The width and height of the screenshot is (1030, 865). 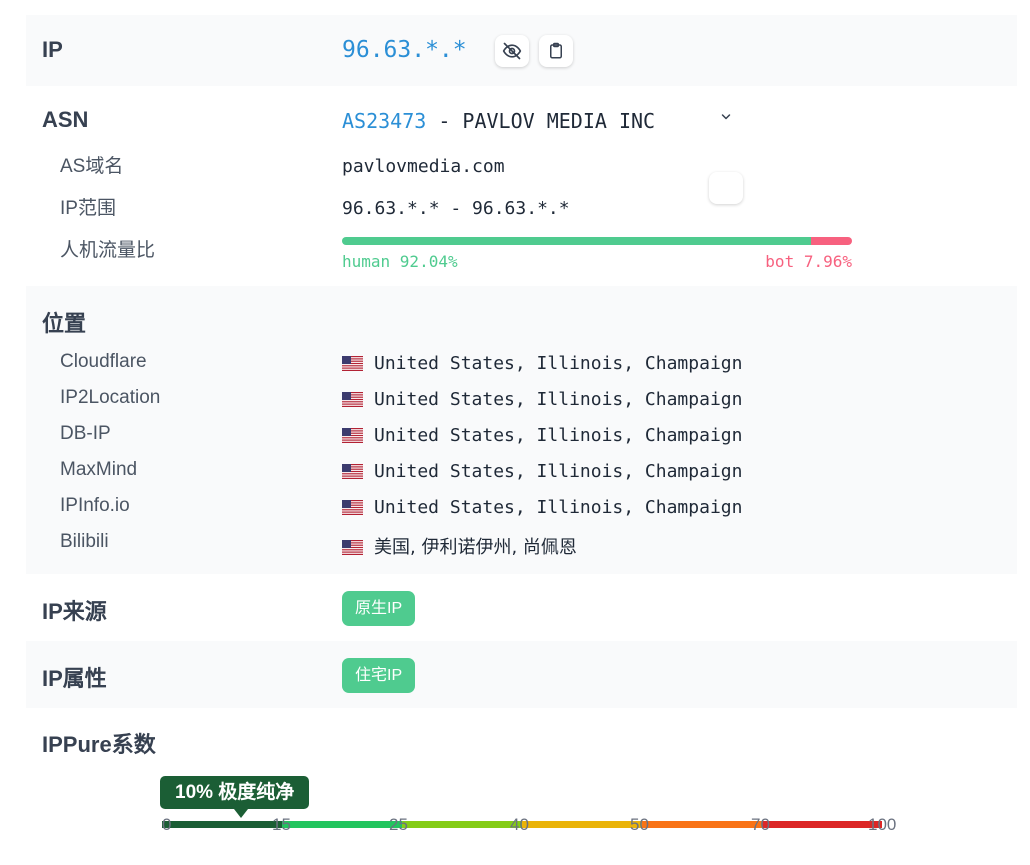 What do you see at coordinates (577, 241) in the screenshot?
I see `human-bar` at bounding box center [577, 241].